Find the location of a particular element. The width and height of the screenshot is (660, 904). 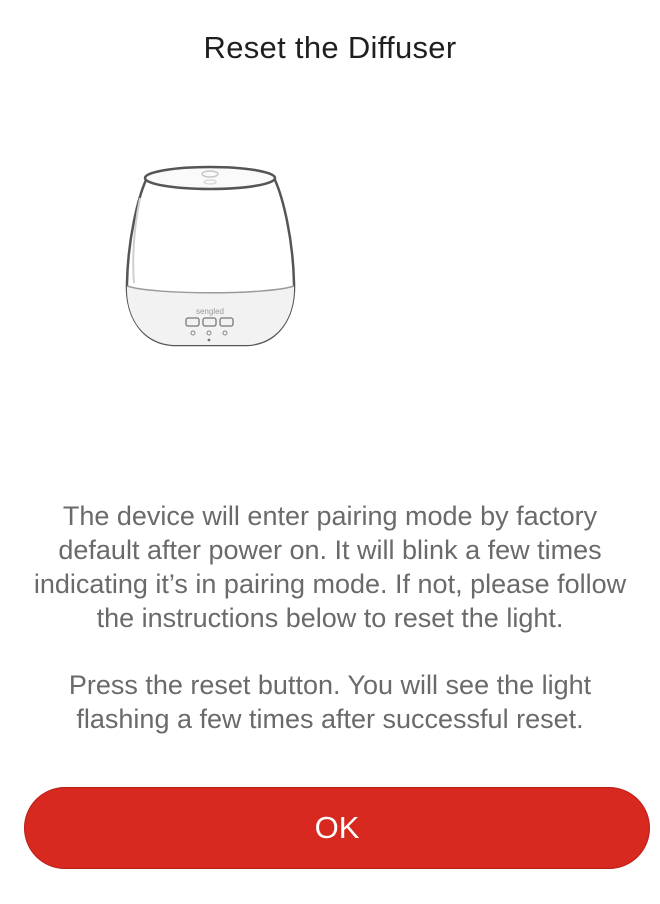

ok-button: OK is located at coordinates (337, 828).